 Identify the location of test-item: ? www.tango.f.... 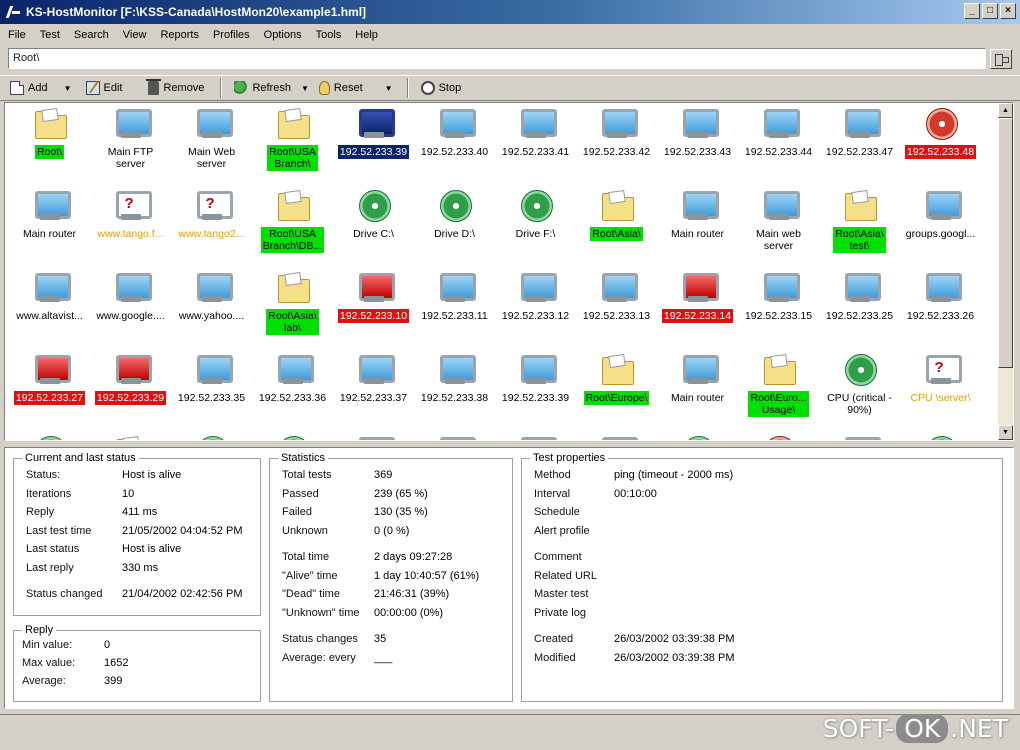
(130, 226).